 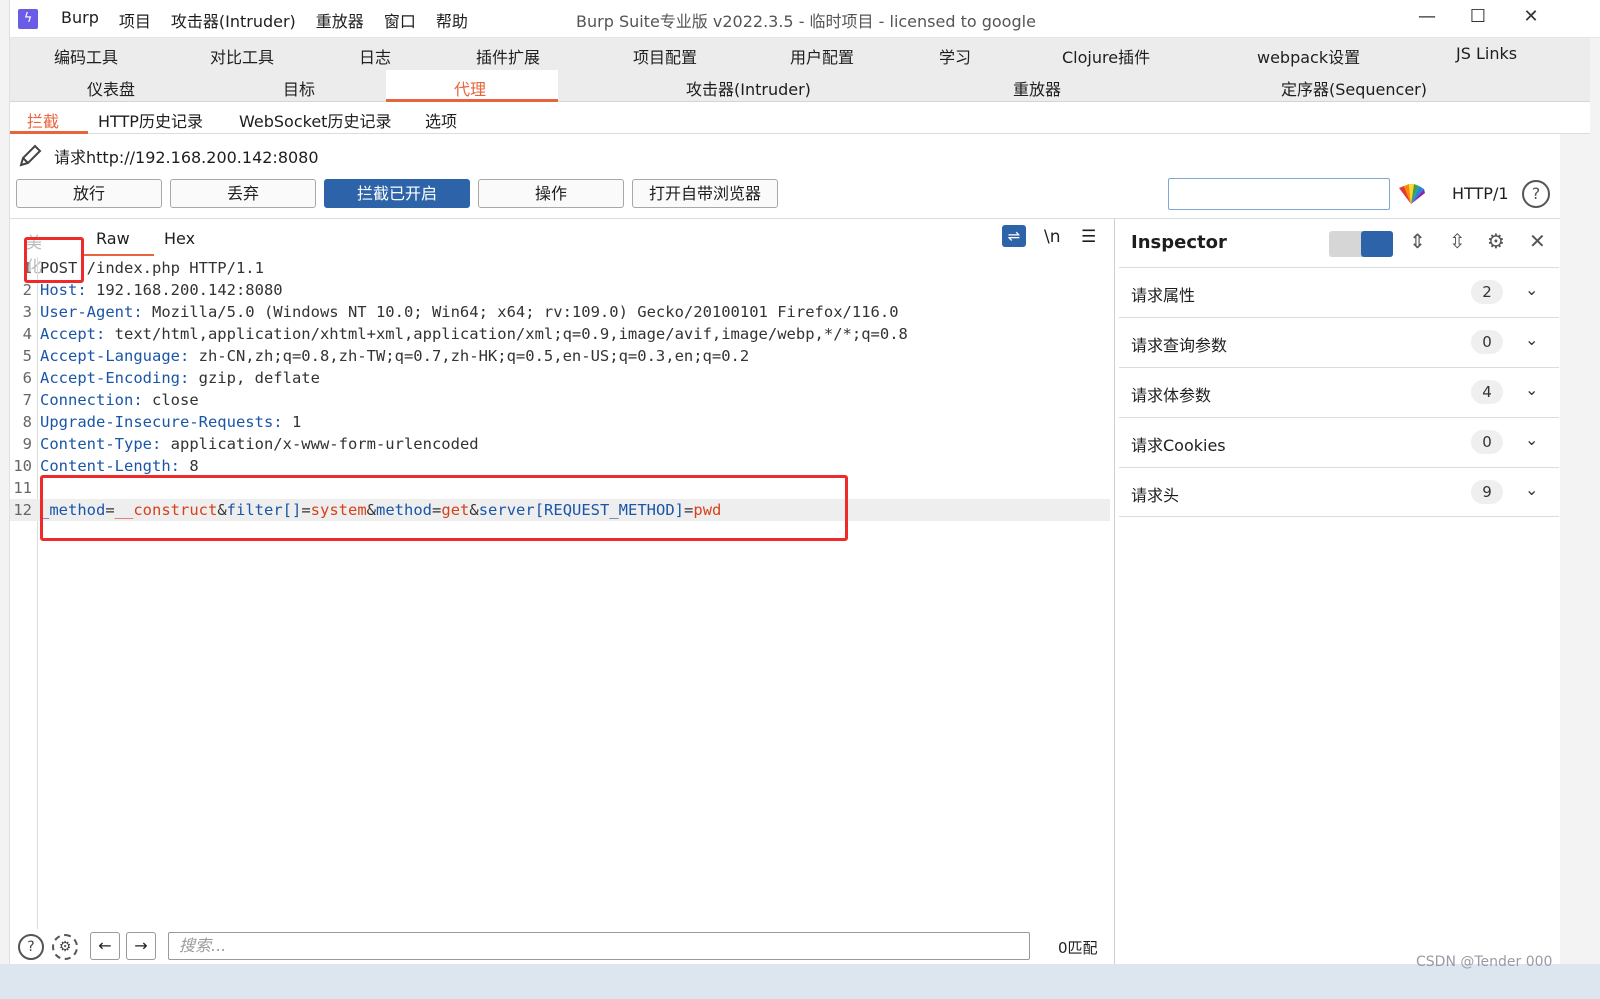 What do you see at coordinates (1457, 241) in the screenshot?
I see `collapse-all-icon: ⇳` at bounding box center [1457, 241].